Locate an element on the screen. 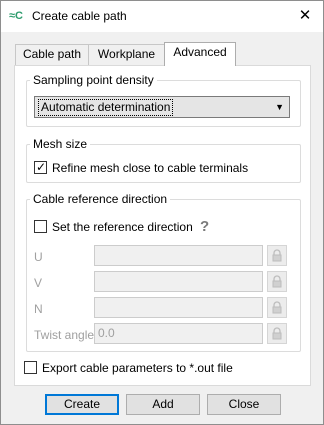 This screenshot has width=324, height=425. add-button-label: Add is located at coordinates (163, 404).